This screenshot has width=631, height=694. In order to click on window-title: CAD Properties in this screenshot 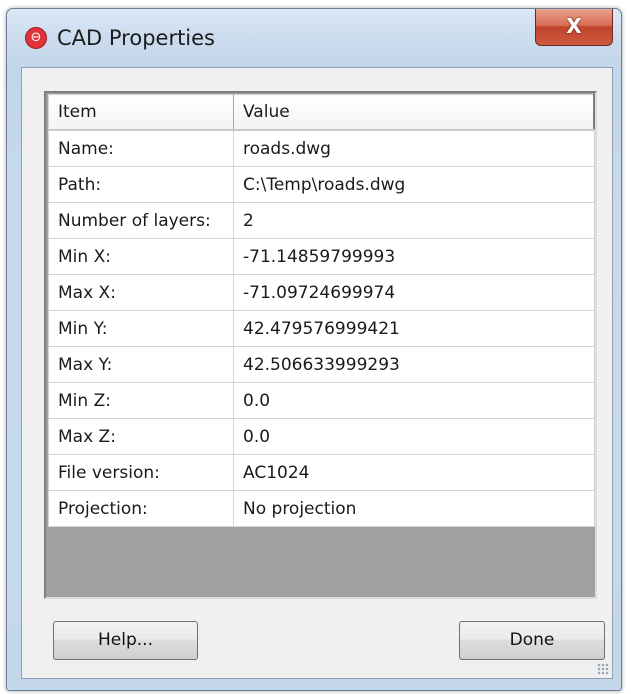, I will do `click(136, 38)`.